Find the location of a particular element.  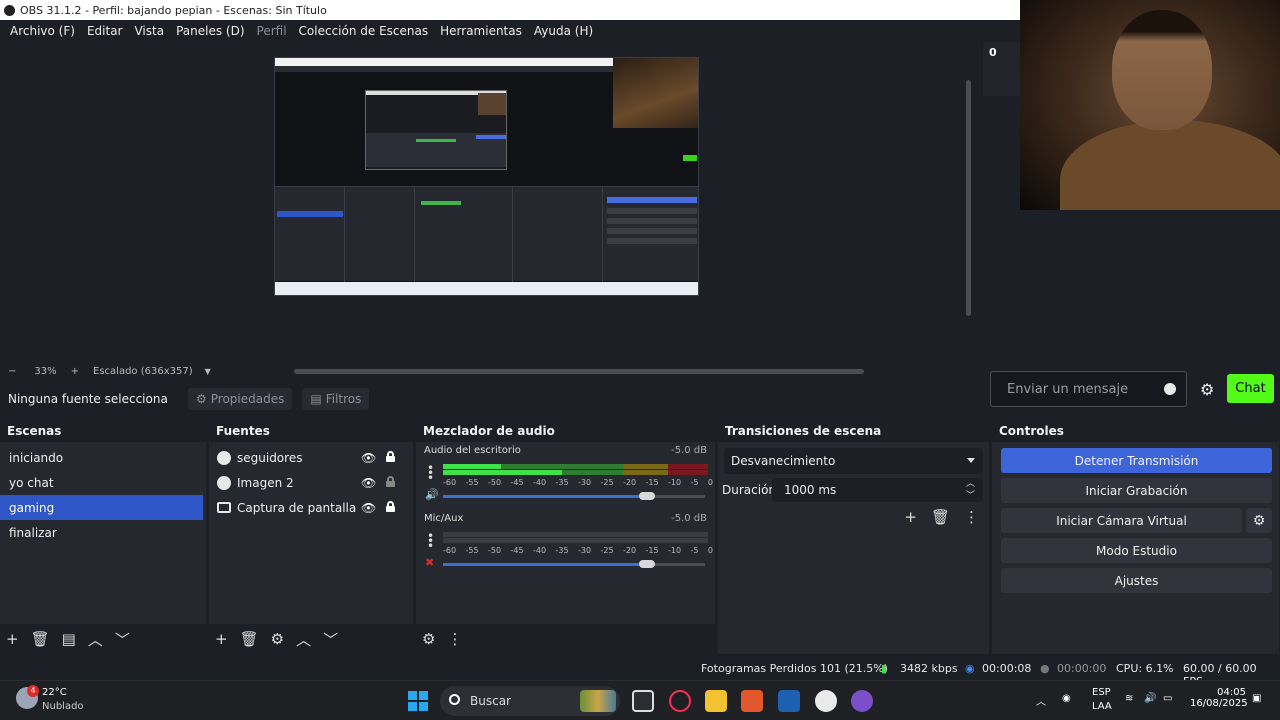

preview-horizontal-scrollbar is located at coordinates (579, 371).